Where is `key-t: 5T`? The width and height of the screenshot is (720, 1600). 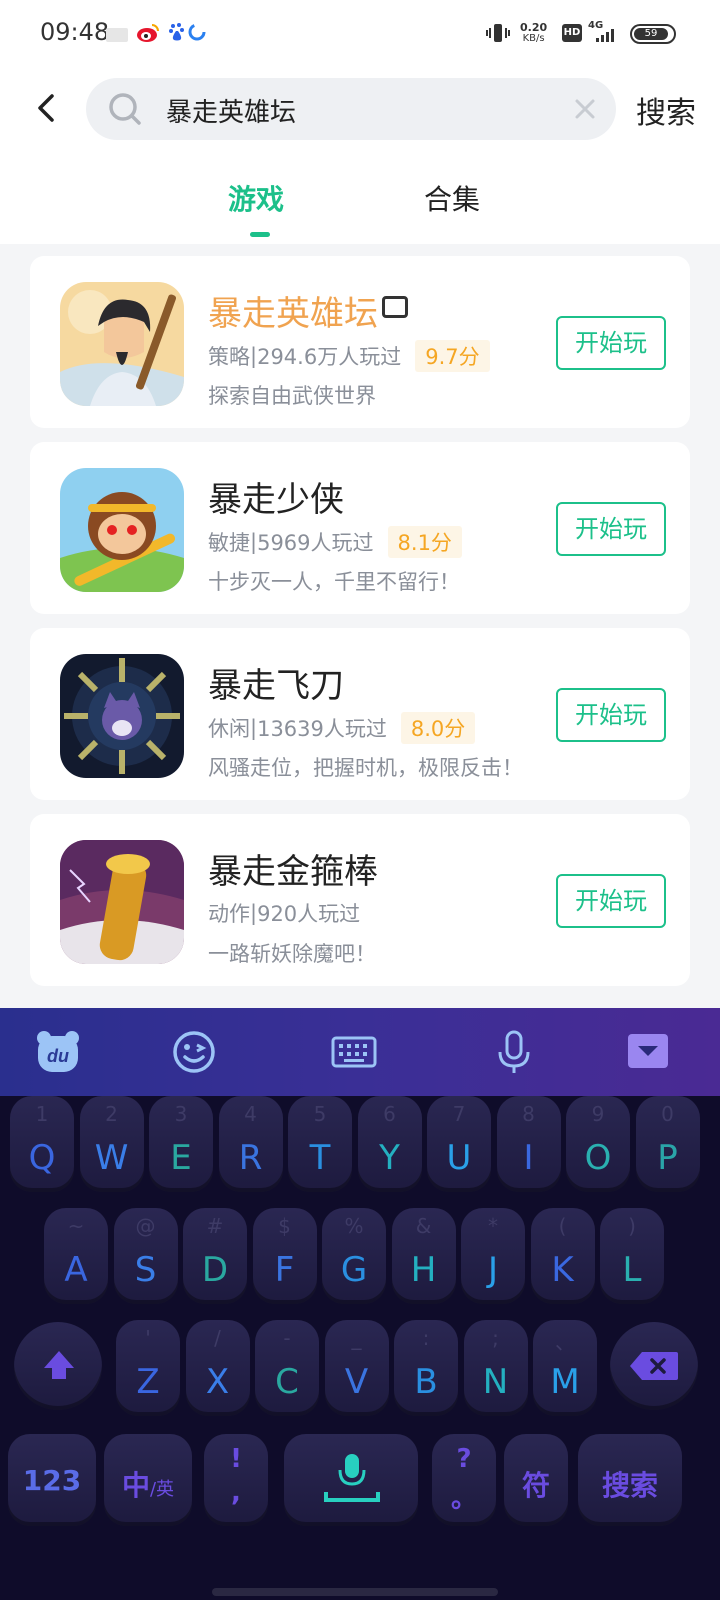
key-t: 5T is located at coordinates (320, 1144).